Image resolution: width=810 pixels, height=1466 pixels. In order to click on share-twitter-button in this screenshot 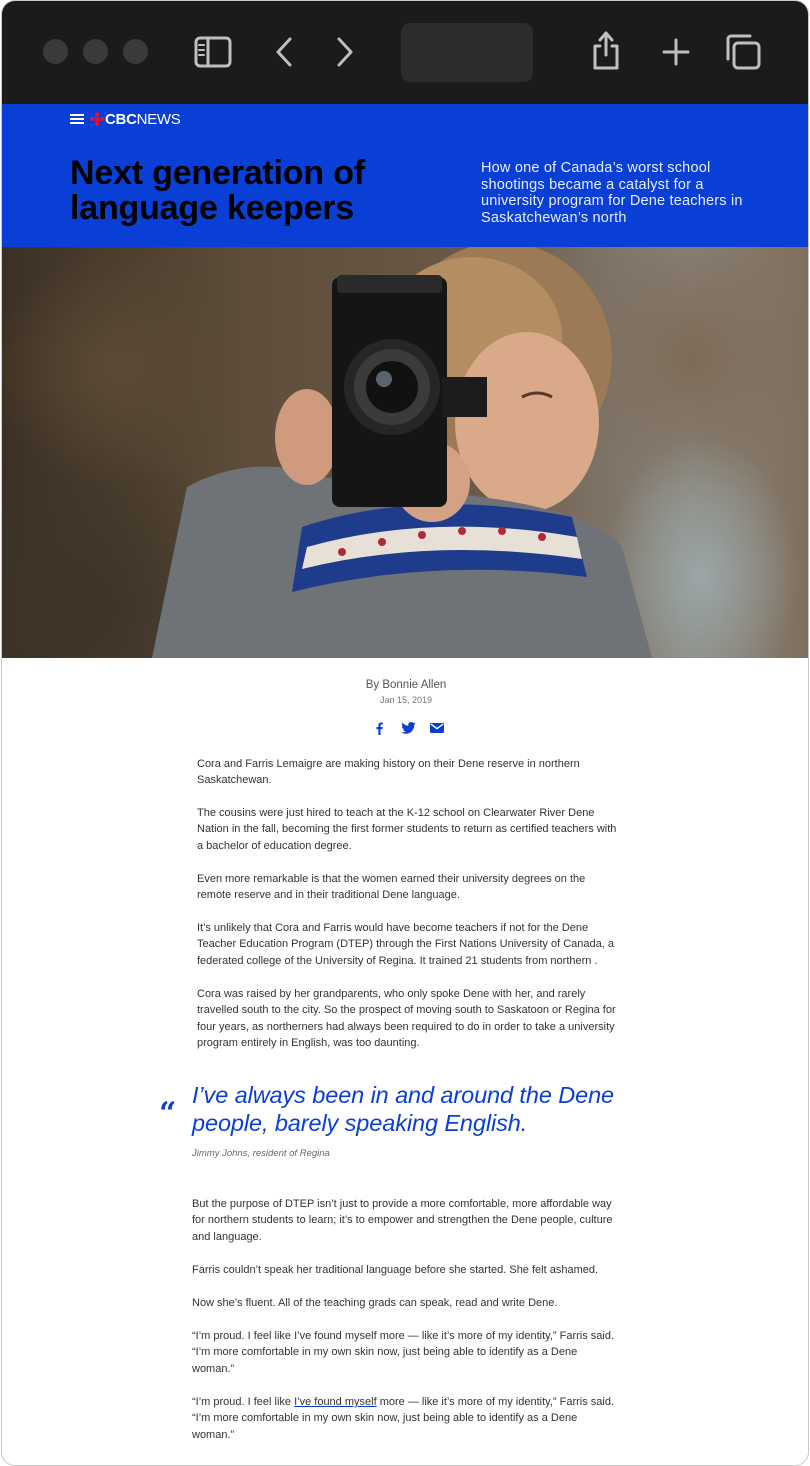, I will do `click(408, 728)`.